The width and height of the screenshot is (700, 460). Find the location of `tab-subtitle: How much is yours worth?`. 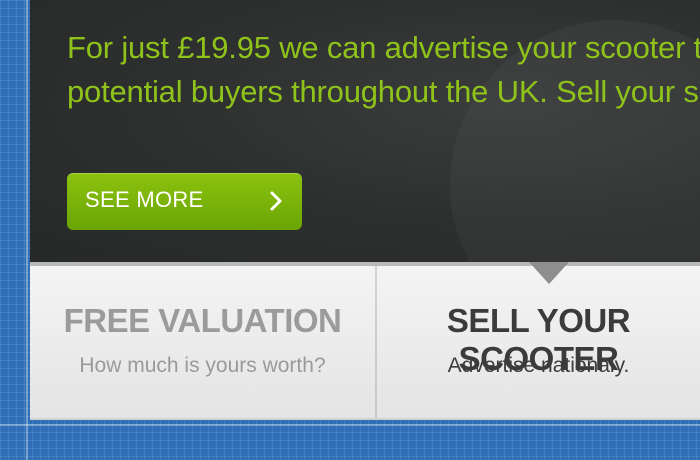

tab-subtitle: How much is yours worth? is located at coordinates (202, 365).